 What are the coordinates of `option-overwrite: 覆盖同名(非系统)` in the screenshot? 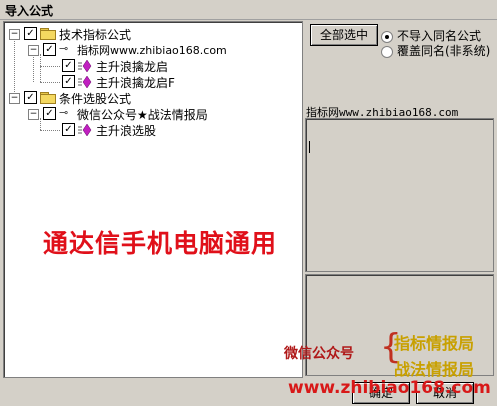 It's located at (435, 50).